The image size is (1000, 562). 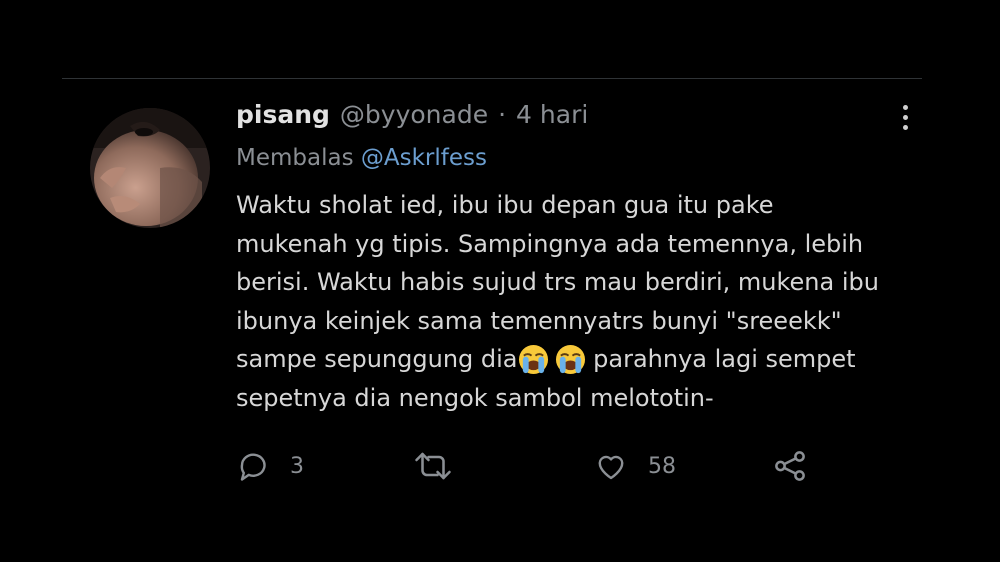 What do you see at coordinates (414, 114) in the screenshot?
I see `author-handle: @byyonade` at bounding box center [414, 114].